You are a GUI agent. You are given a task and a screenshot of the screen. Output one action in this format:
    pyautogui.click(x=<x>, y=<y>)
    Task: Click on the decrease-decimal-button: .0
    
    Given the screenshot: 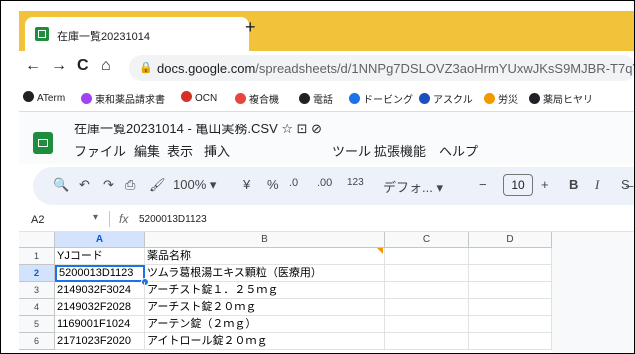 What is the action you would take?
    pyautogui.click(x=293, y=183)
    